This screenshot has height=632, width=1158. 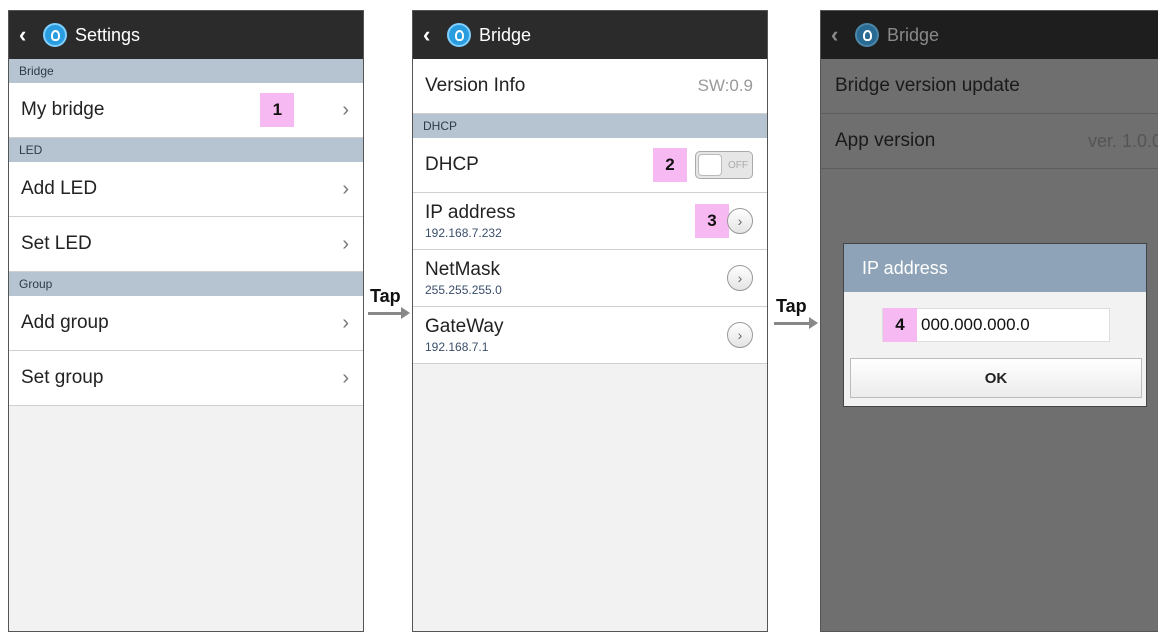 I want to click on ip-address-dialog: IP address 4 000.000.000.0 OK, so click(x=995, y=325).